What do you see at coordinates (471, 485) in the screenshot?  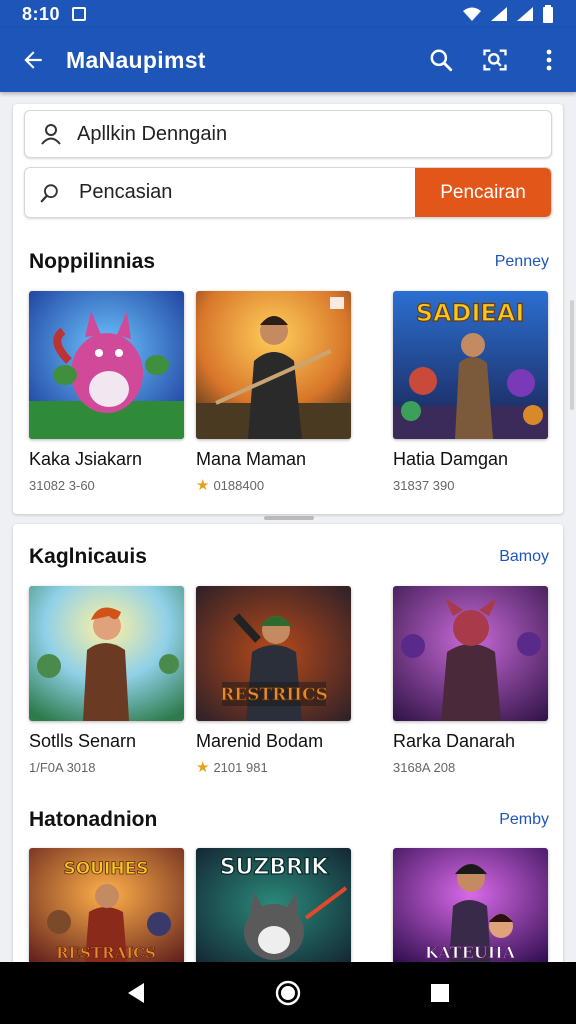 I see `game-meta: 31837 390` at bounding box center [471, 485].